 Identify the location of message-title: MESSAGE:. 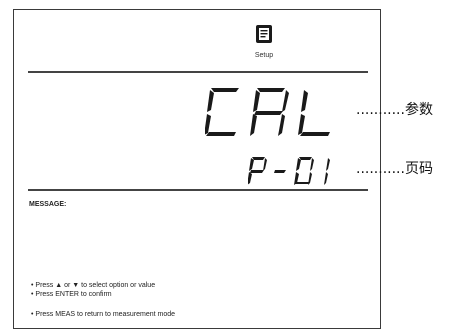
(48, 204).